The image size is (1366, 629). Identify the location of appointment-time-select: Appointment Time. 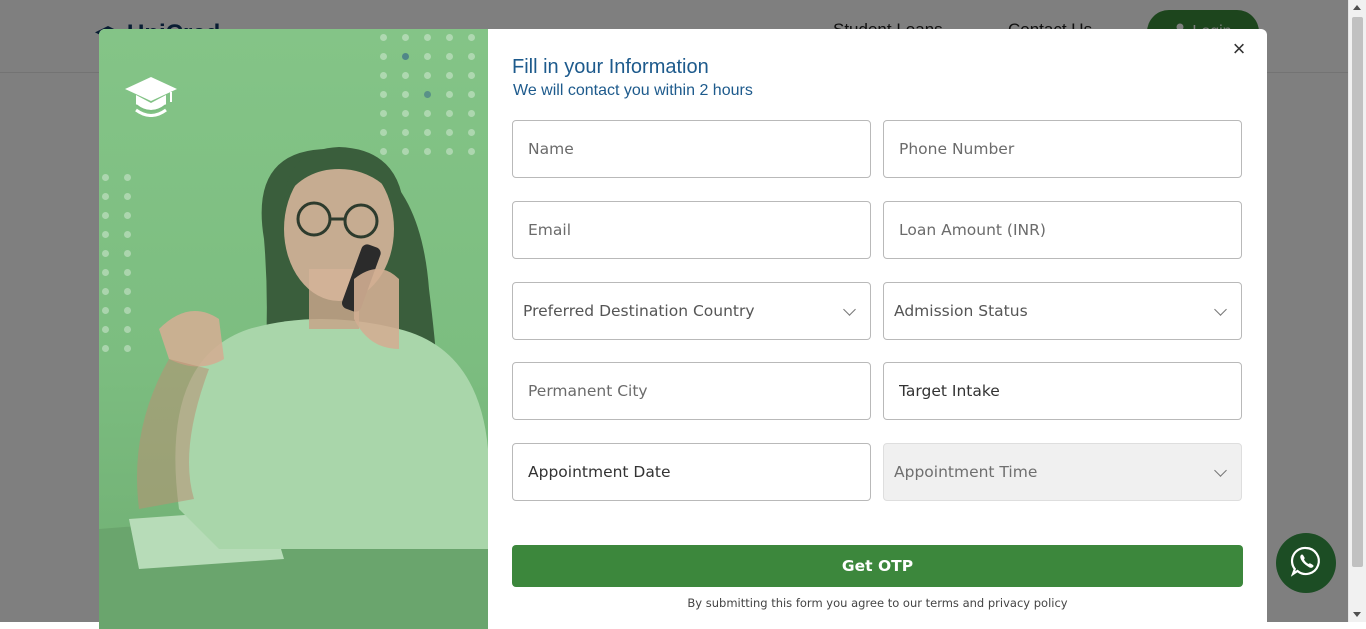
(1062, 472).